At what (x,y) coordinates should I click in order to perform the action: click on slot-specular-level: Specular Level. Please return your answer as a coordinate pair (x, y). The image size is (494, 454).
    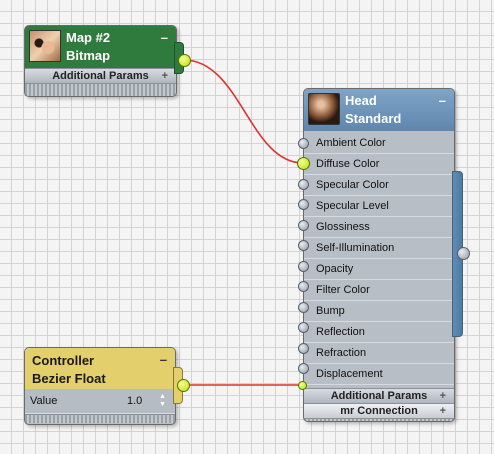
    Looking at the image, I should click on (379, 206).